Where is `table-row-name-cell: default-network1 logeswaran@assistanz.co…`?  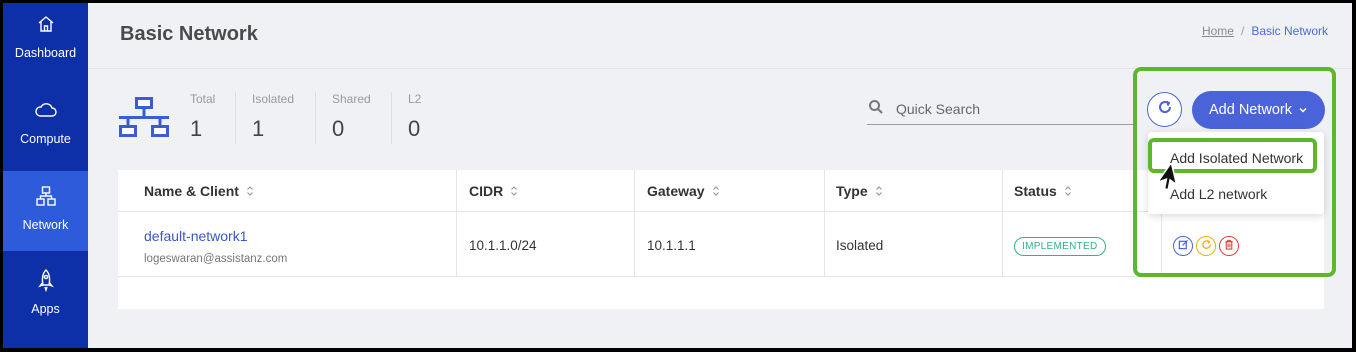 table-row-name-cell: default-network1 logeswaran@assistanz.co… is located at coordinates (215, 246).